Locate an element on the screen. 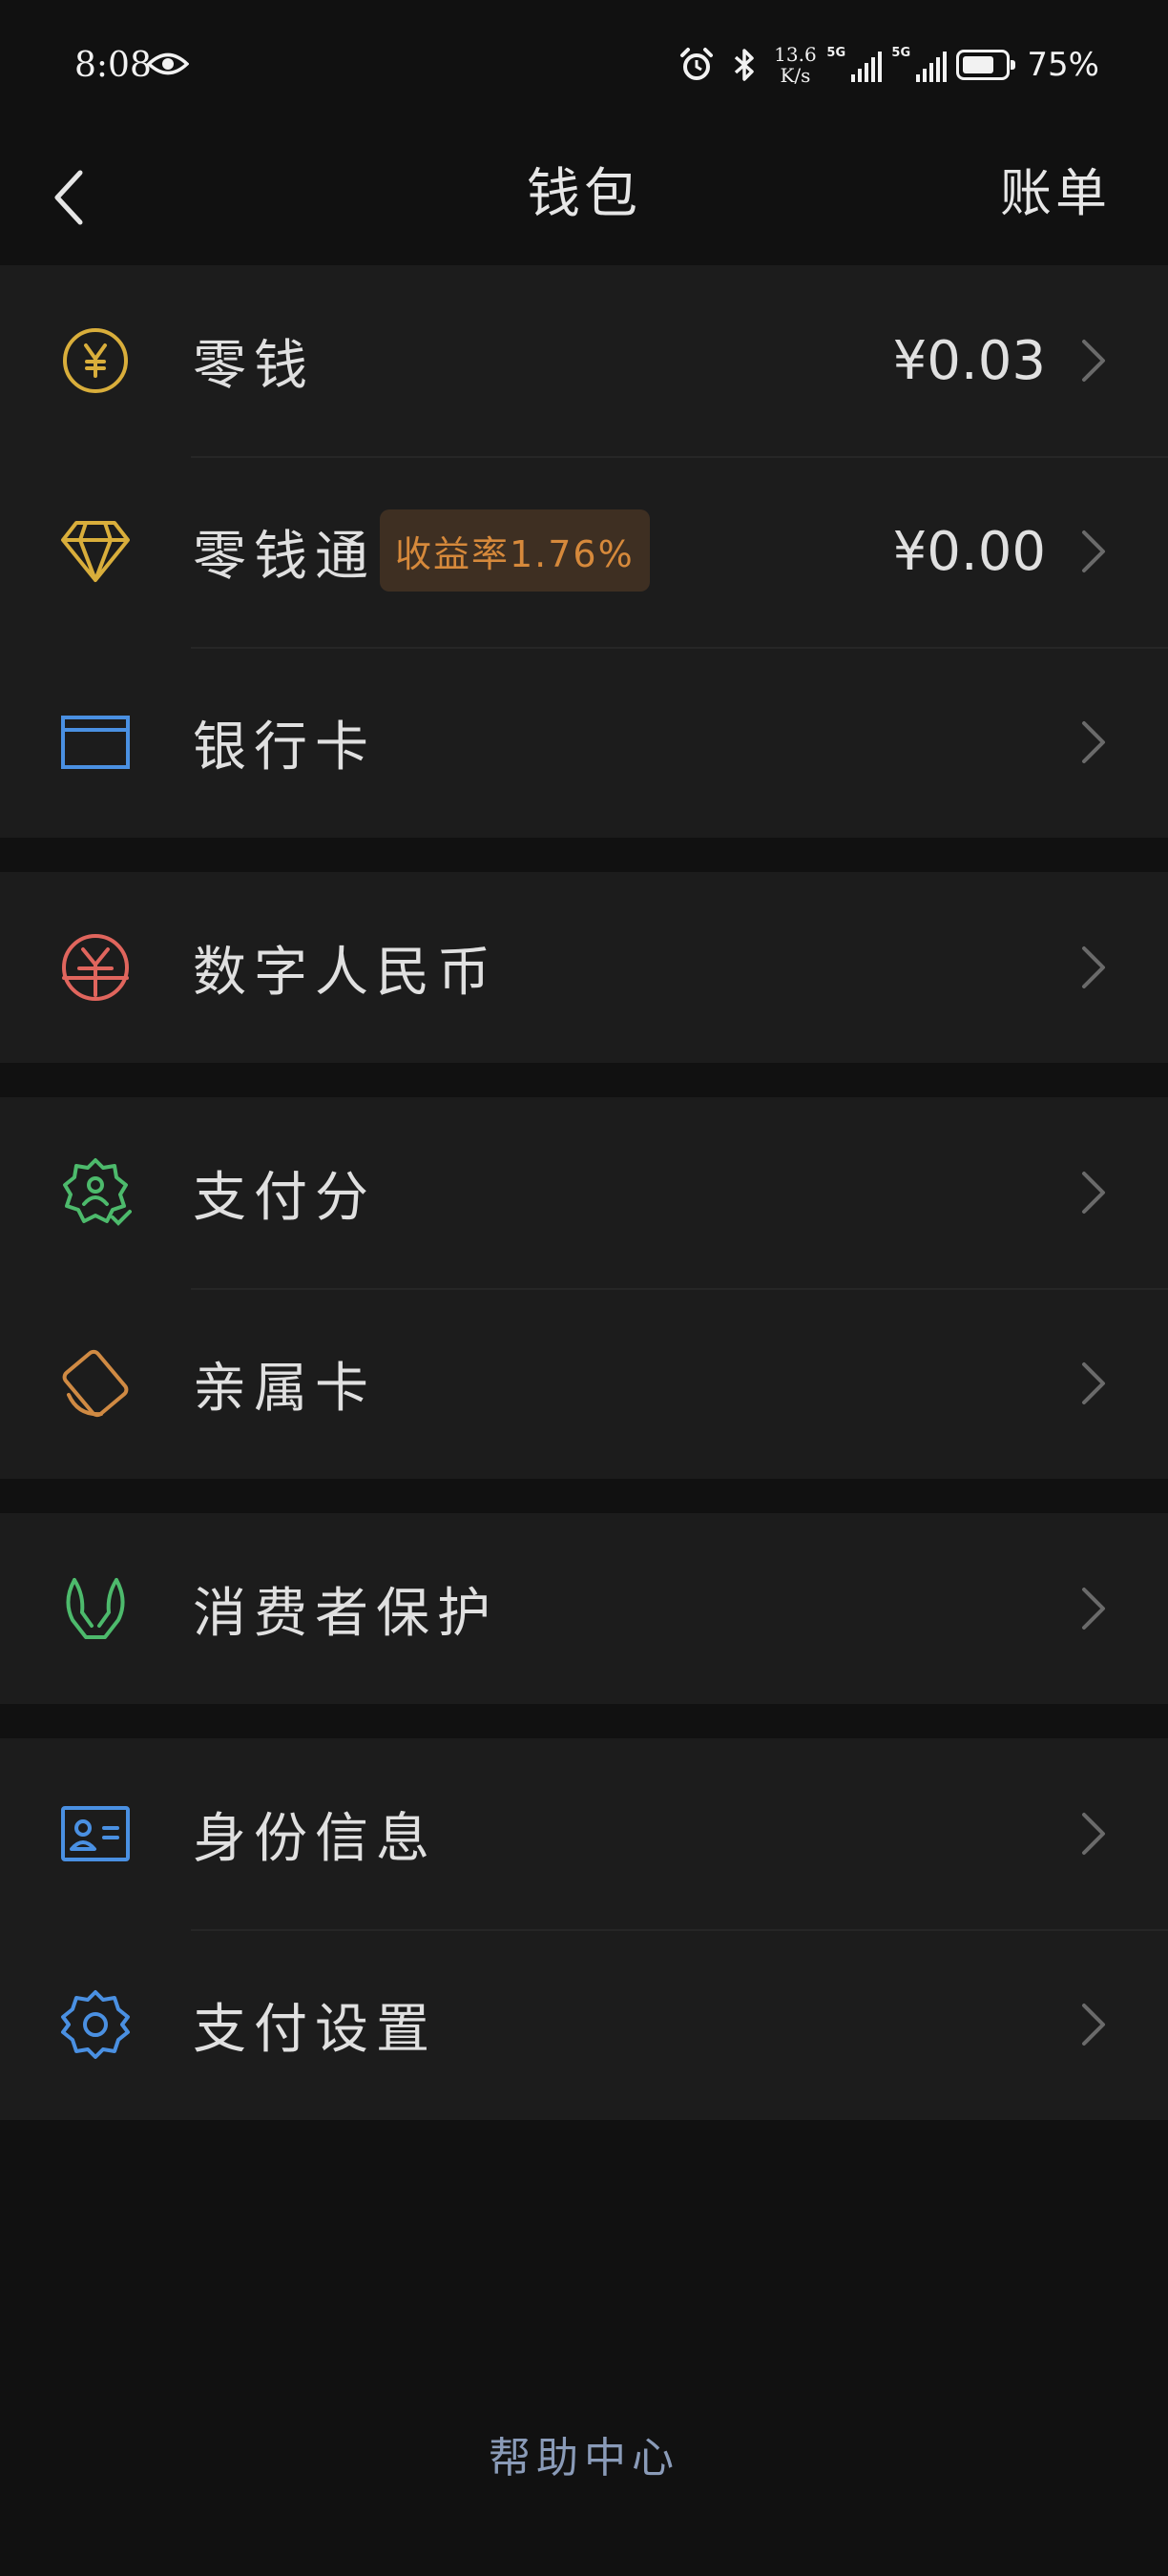 The height and width of the screenshot is (2576, 1168). menu-item-digital-rmb: 数字人民币 is located at coordinates (584, 967).